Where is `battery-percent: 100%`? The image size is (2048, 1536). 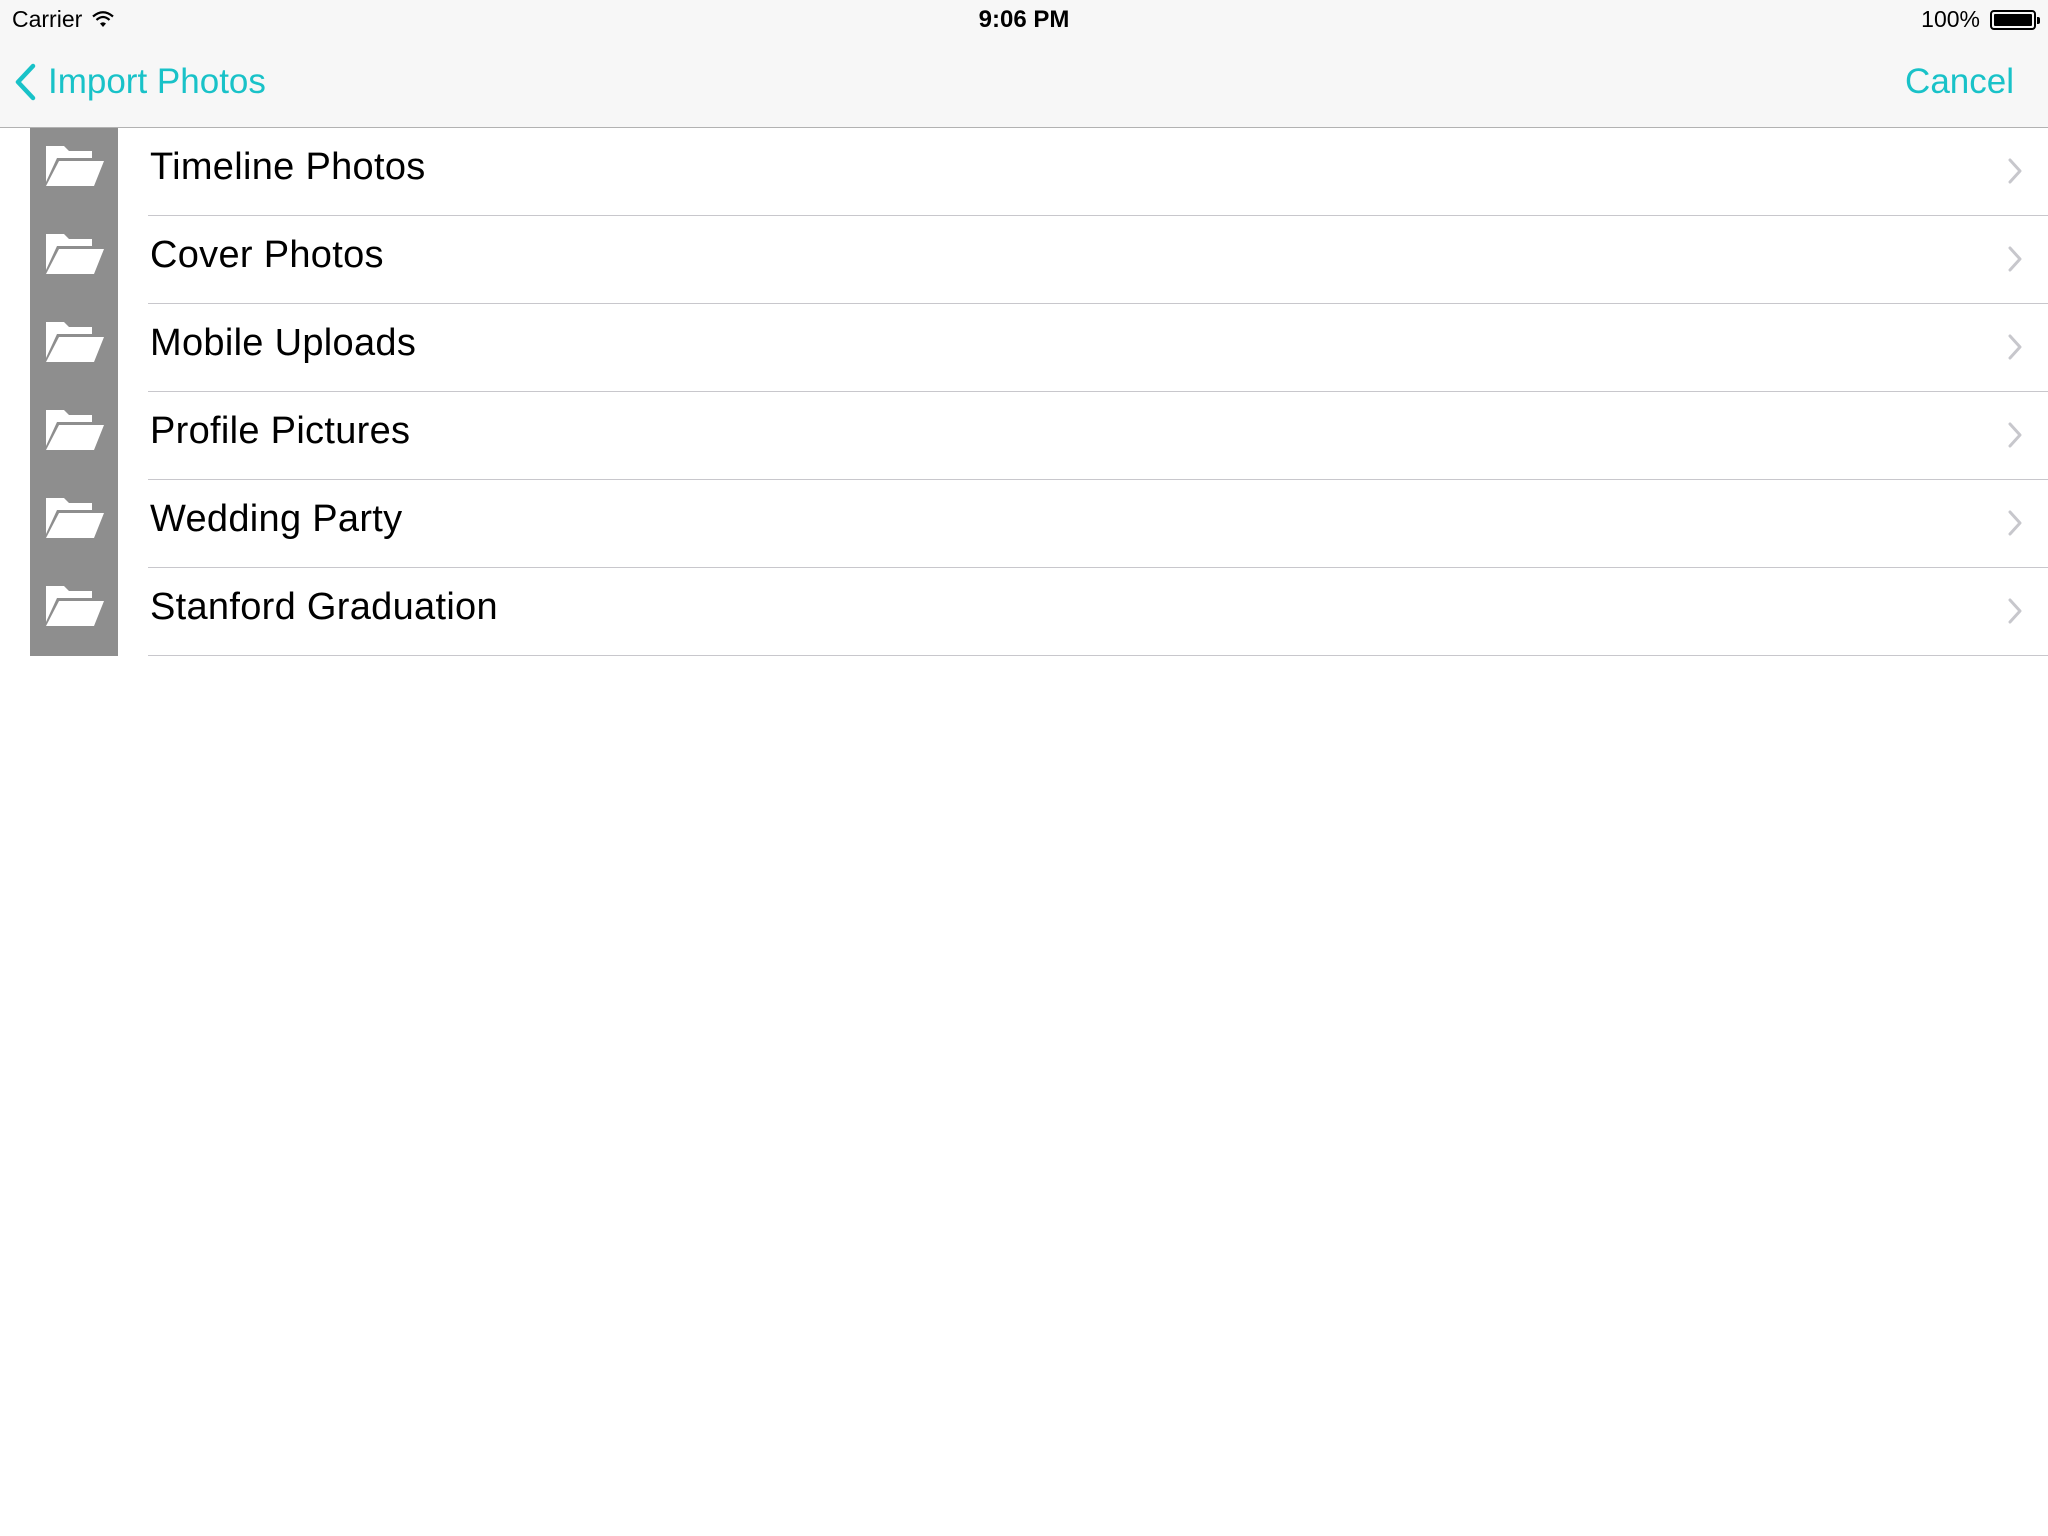 battery-percent: 100% is located at coordinates (1950, 19).